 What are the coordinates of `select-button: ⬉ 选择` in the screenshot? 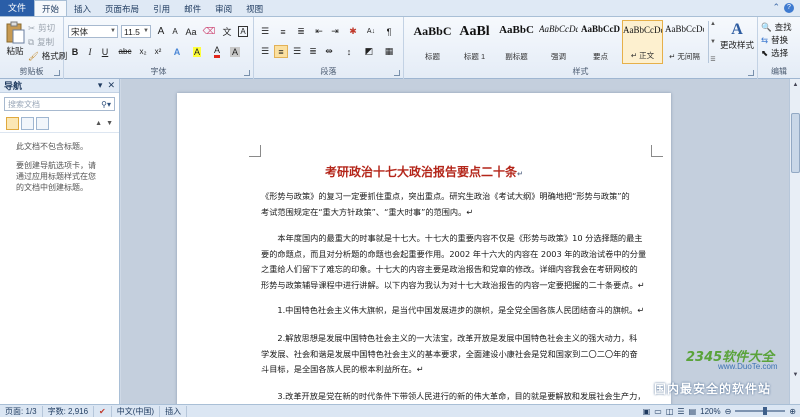 It's located at (774, 53).